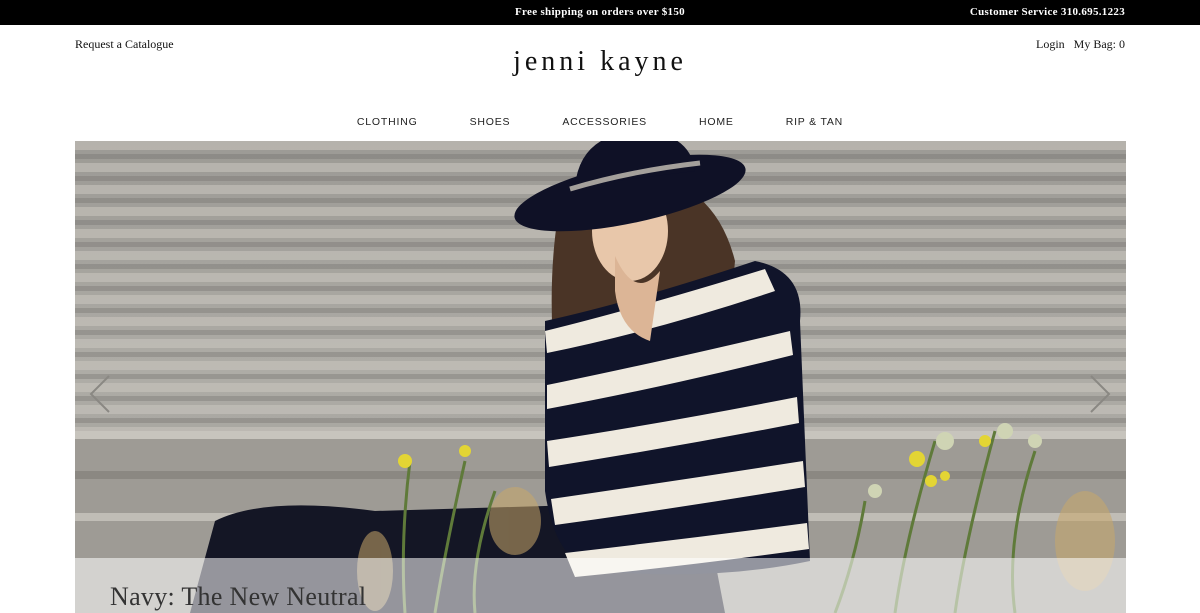 The height and width of the screenshot is (613, 1200). What do you see at coordinates (238, 597) in the screenshot?
I see `hero-caption-title: Navy: The New Neutral` at bounding box center [238, 597].